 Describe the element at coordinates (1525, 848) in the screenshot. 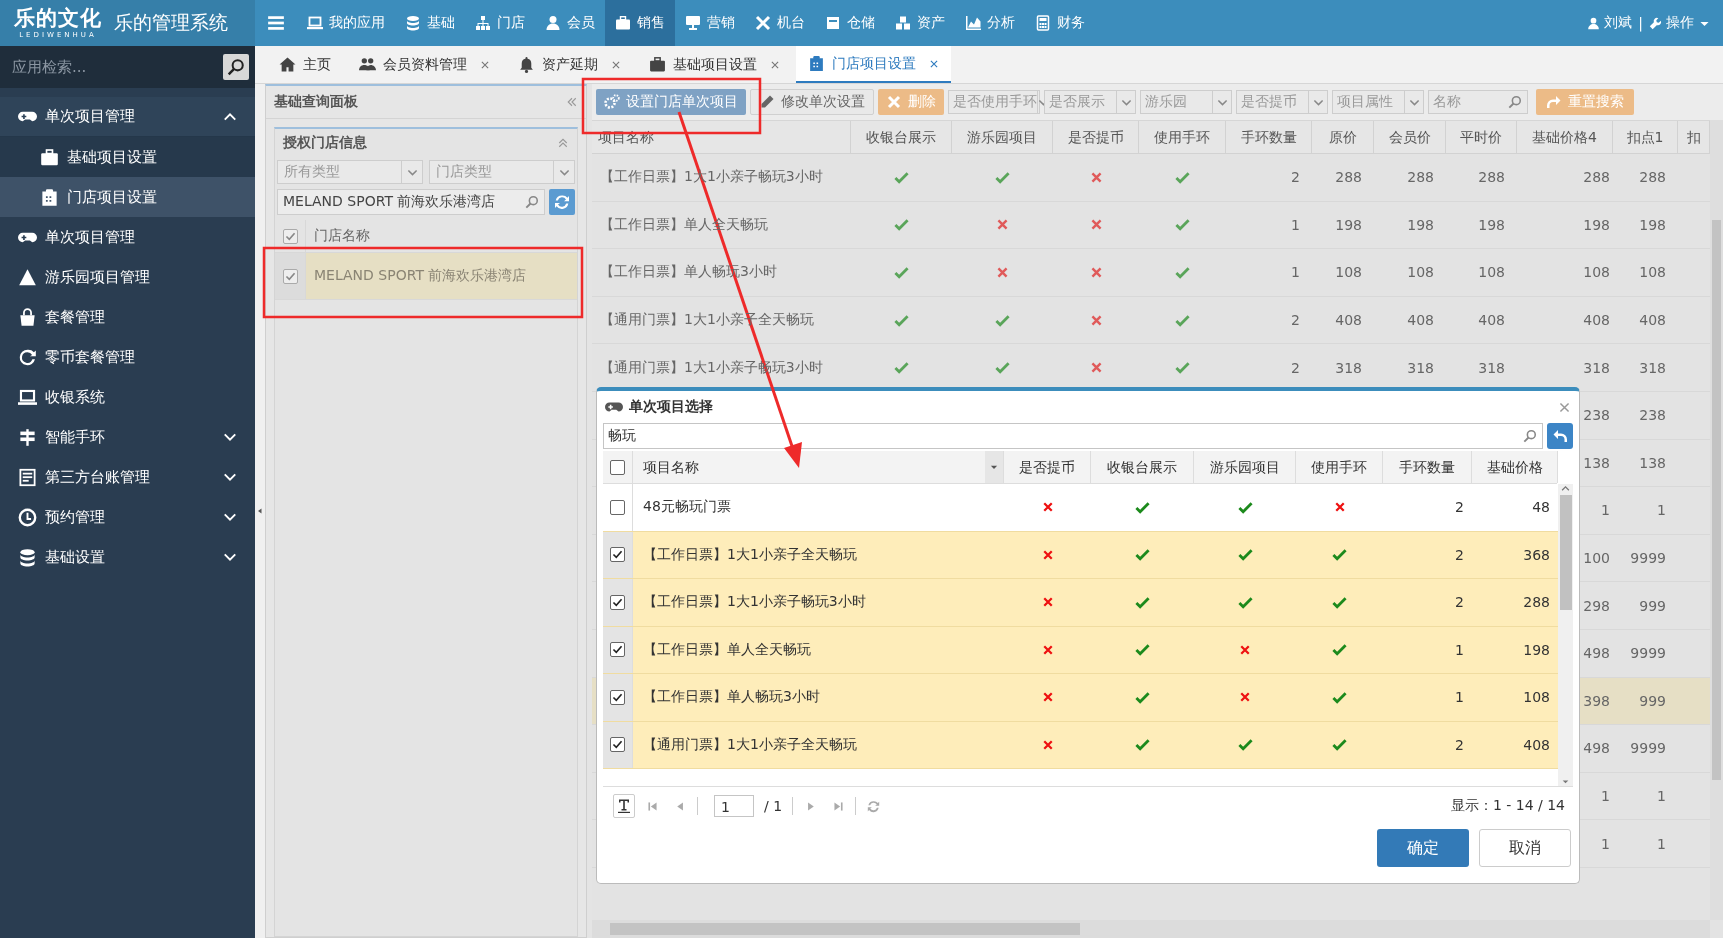

I see `cancel-button: 取消` at that location.